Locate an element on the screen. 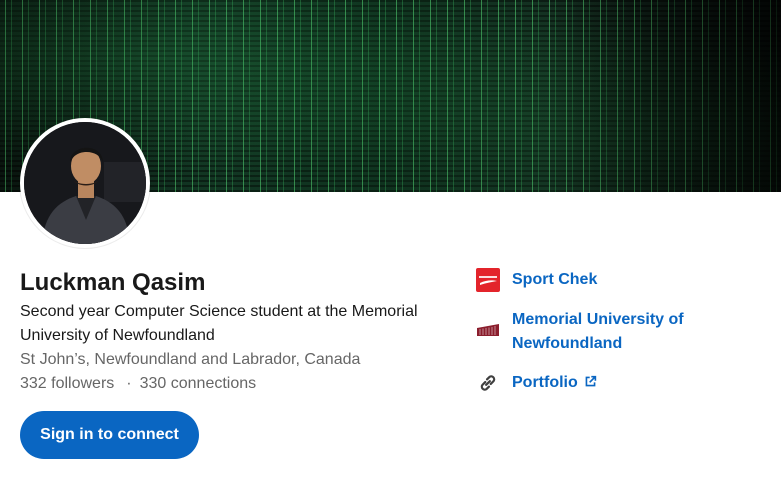  sidebar-item-label: Portfolio is located at coordinates (545, 382).